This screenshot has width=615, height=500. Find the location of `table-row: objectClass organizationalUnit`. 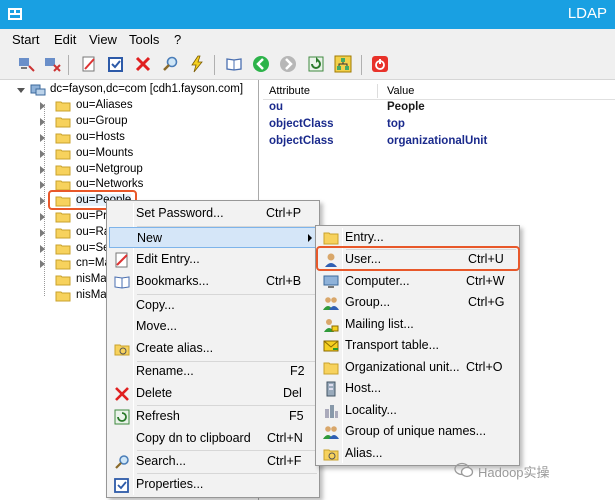

table-row: objectClass organizationalUnit is located at coordinates (439, 143).